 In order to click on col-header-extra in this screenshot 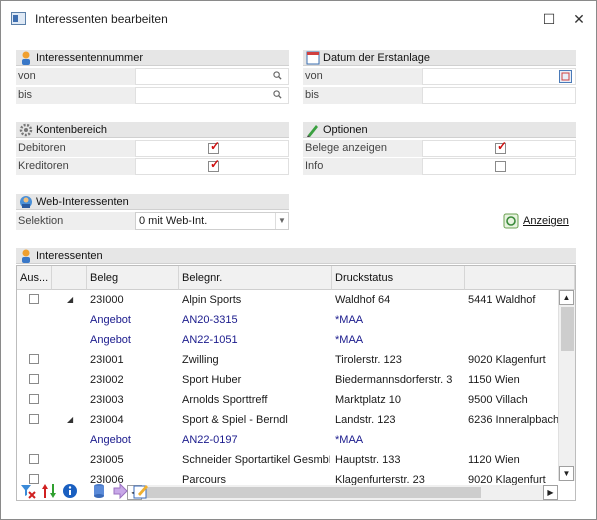, I will do `click(520, 278)`.